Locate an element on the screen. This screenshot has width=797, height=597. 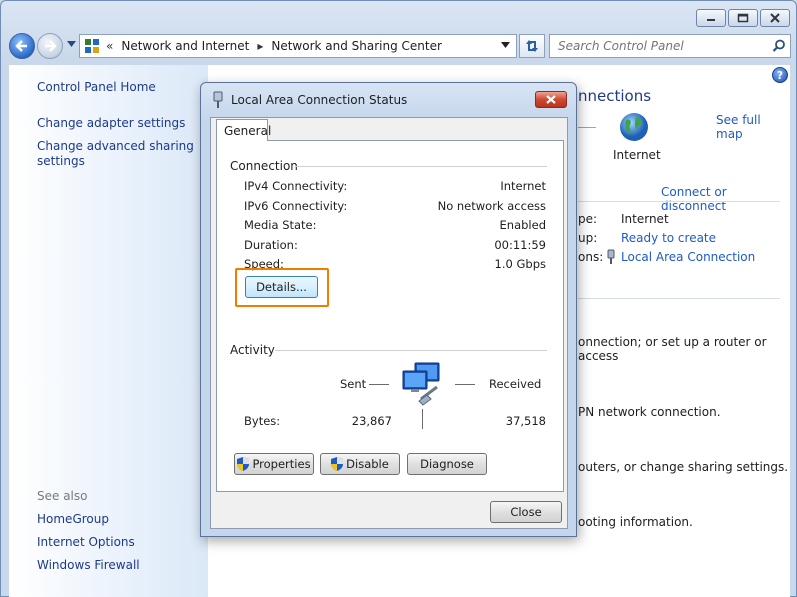
details-highlight-box is located at coordinates (282, 287).